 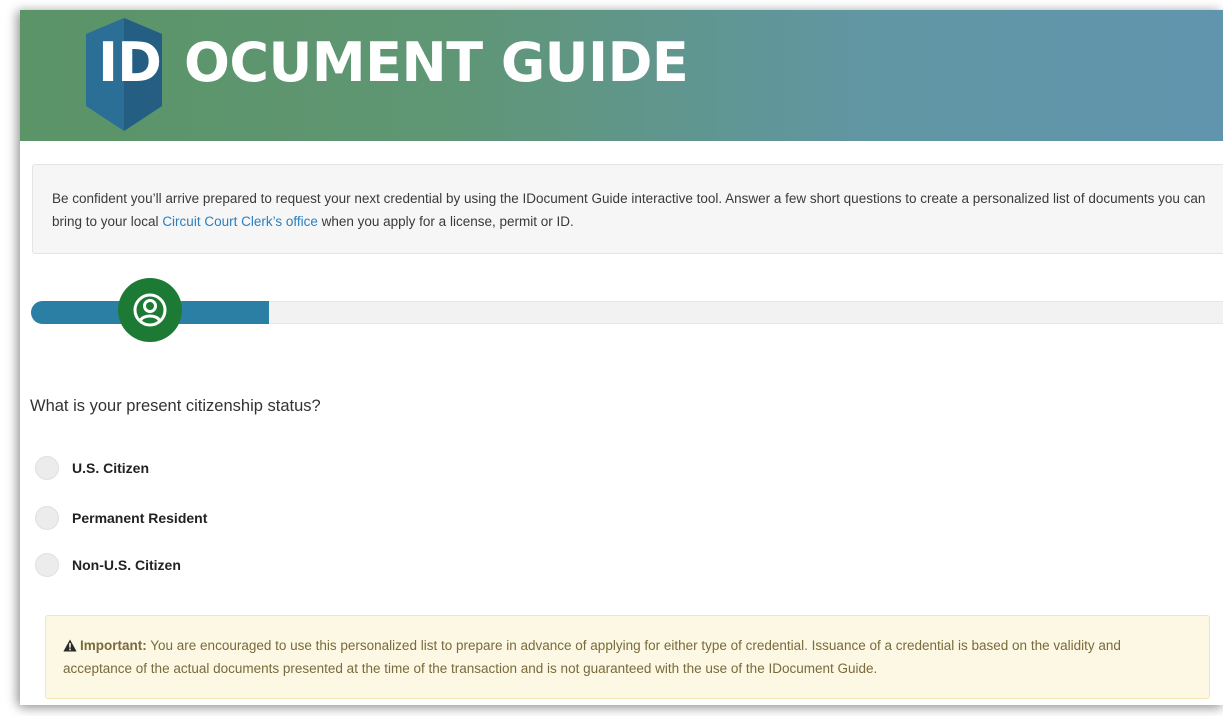 What do you see at coordinates (126, 565) in the screenshot?
I see `option-label: Non-U.S. Citizen` at bounding box center [126, 565].